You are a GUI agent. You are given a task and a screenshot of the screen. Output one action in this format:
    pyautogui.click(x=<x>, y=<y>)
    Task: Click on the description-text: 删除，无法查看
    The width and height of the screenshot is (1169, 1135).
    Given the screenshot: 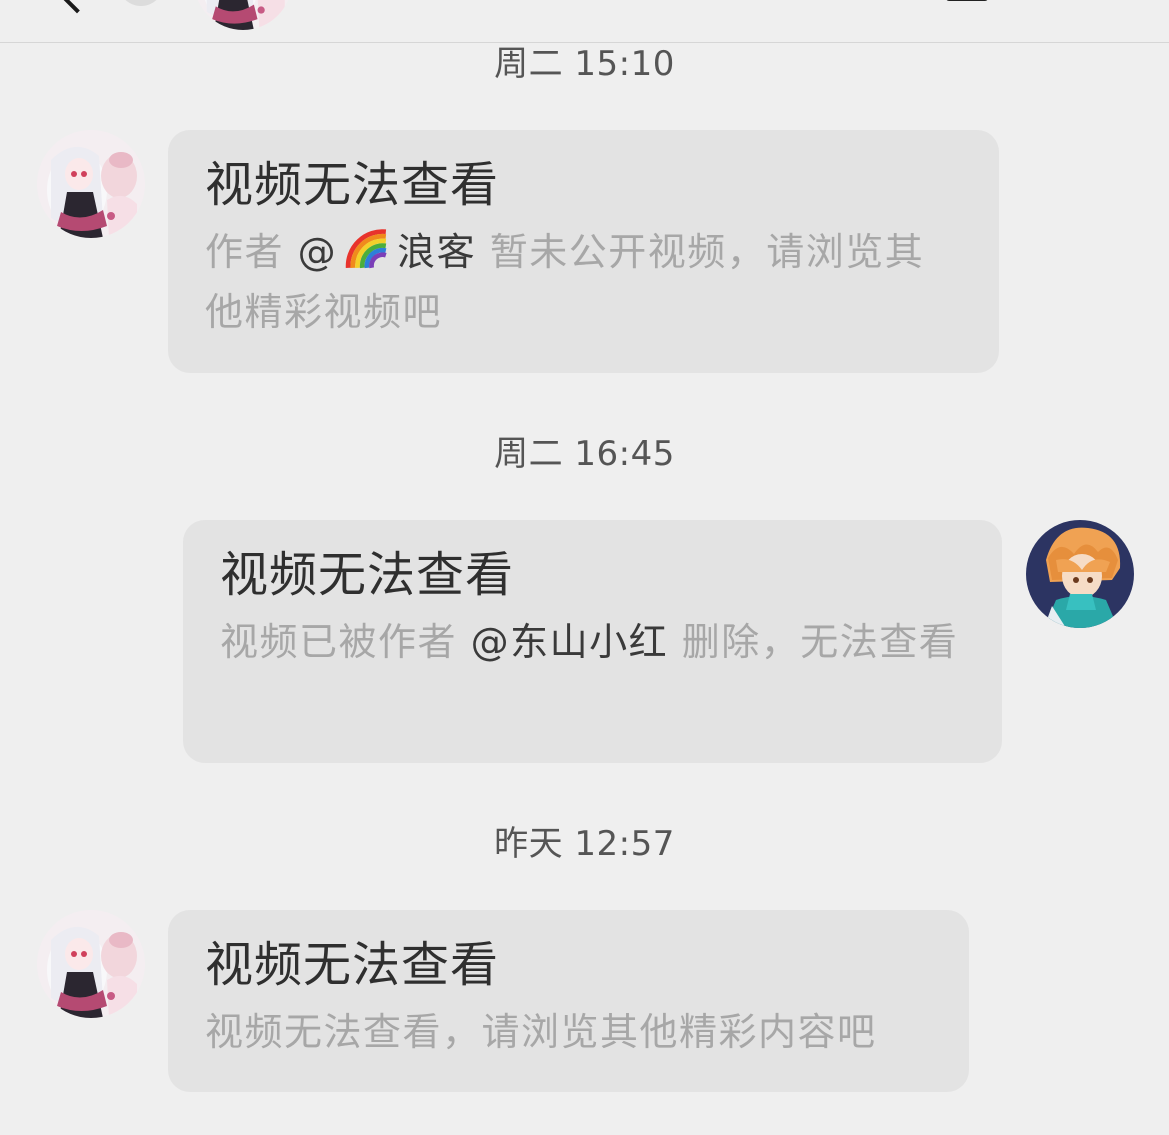 What is the action you would take?
    pyautogui.click(x=813, y=642)
    